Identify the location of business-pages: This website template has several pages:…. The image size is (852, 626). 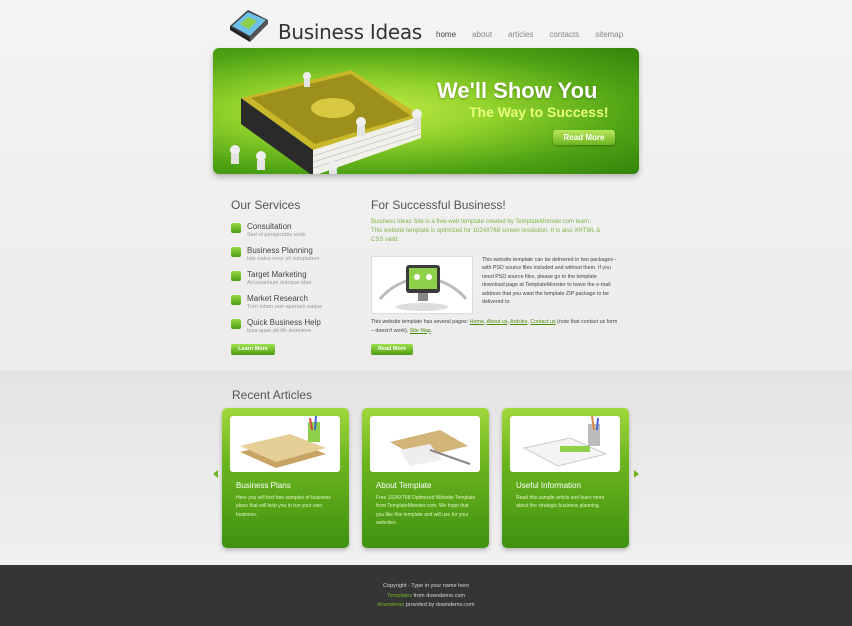
(494, 326).